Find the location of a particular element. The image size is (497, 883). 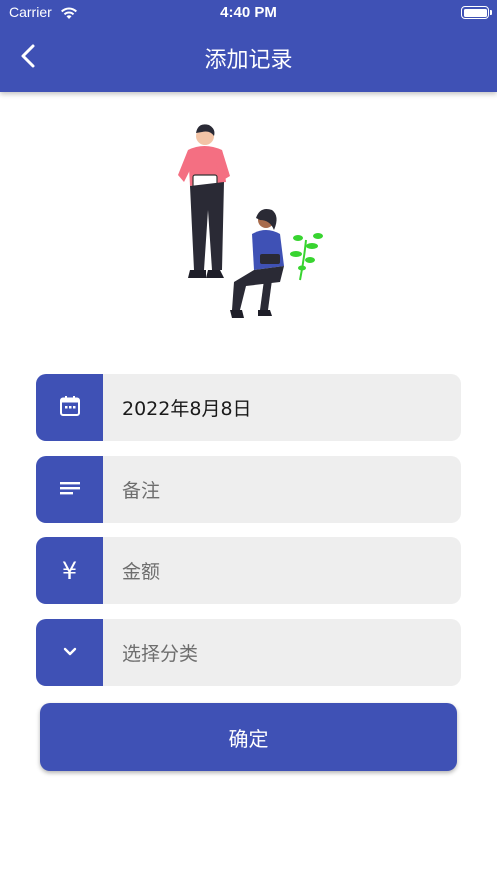

note-input: 备注 is located at coordinates (282, 489).